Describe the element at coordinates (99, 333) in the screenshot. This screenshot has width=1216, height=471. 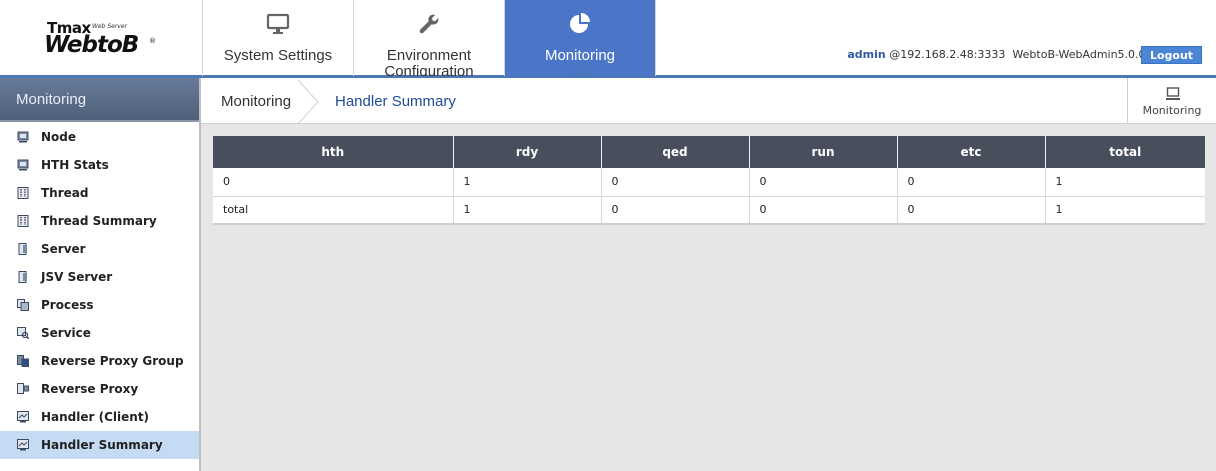
I see `sidebar-item-service: Service` at that location.